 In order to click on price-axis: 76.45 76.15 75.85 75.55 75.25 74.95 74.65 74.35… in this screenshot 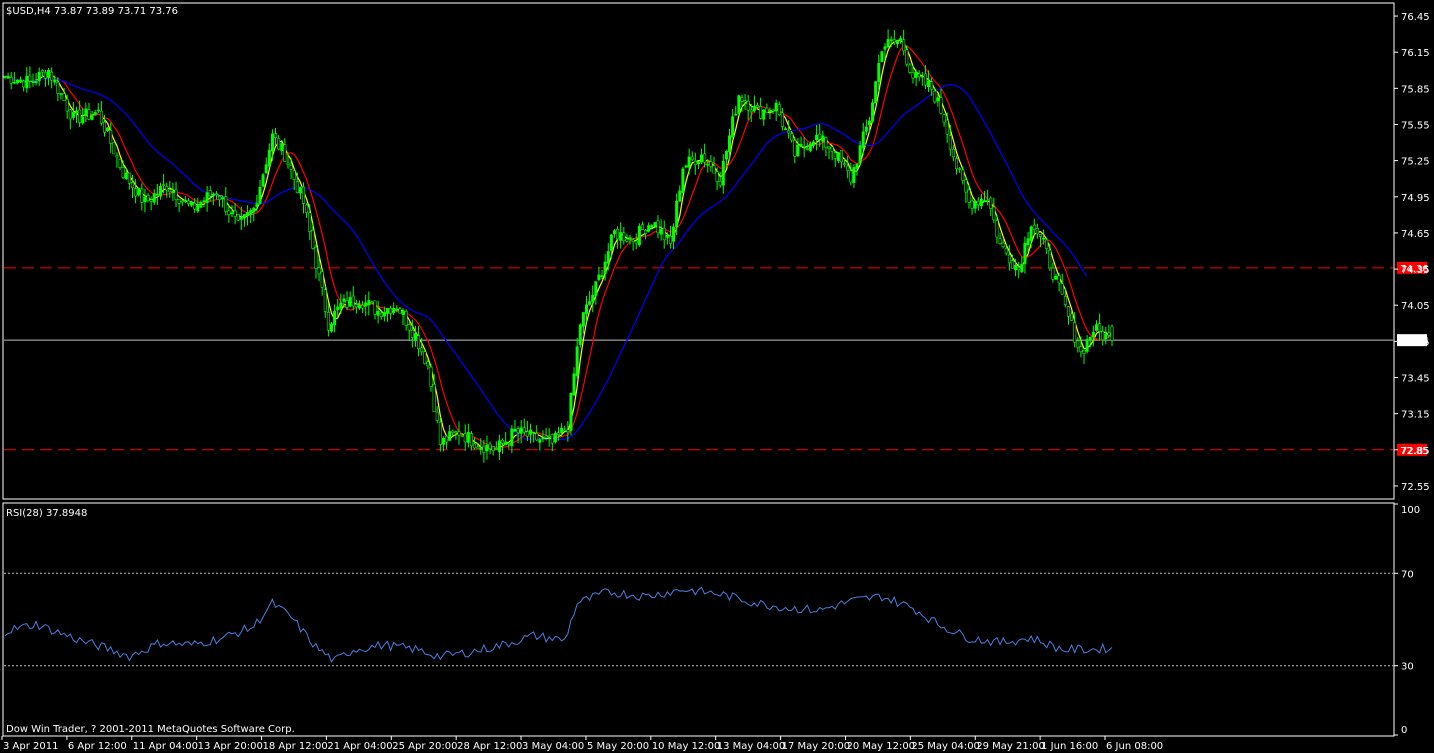, I will do `click(1412, 252)`.